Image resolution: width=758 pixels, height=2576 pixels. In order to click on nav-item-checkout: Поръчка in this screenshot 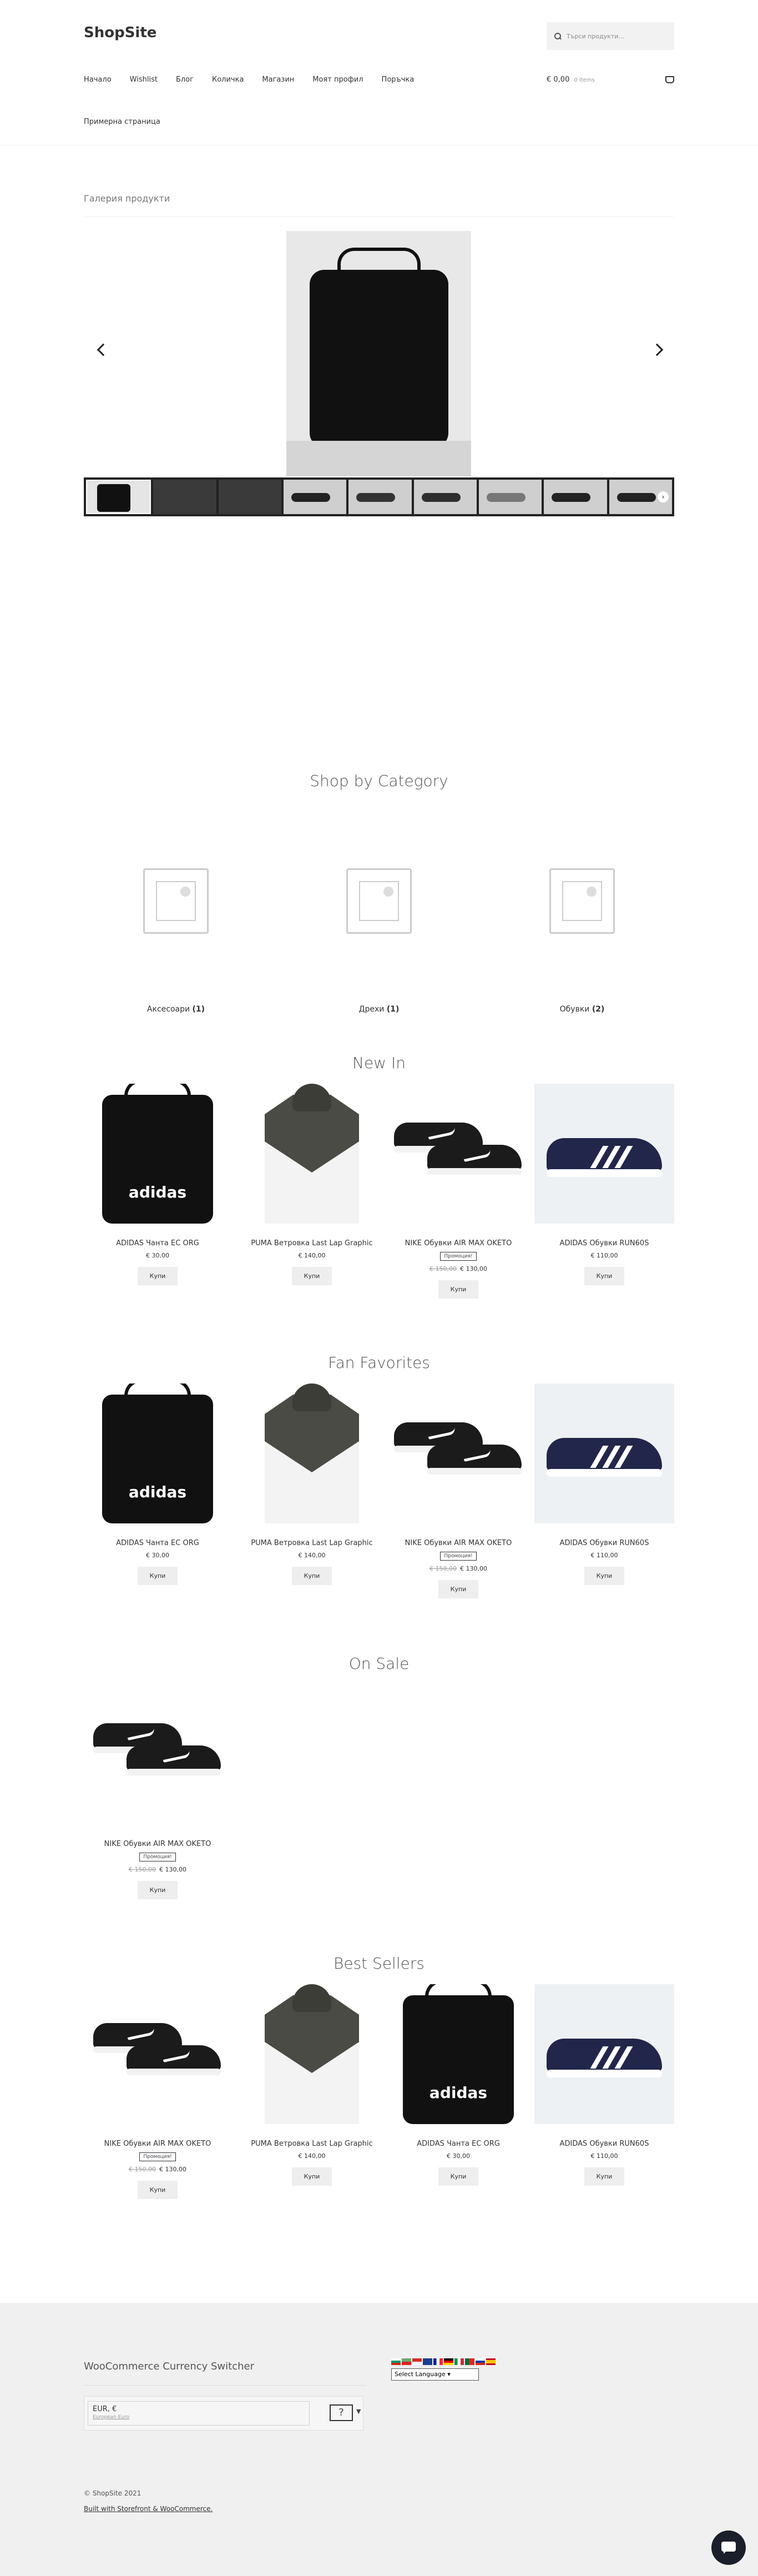, I will do `click(398, 80)`.